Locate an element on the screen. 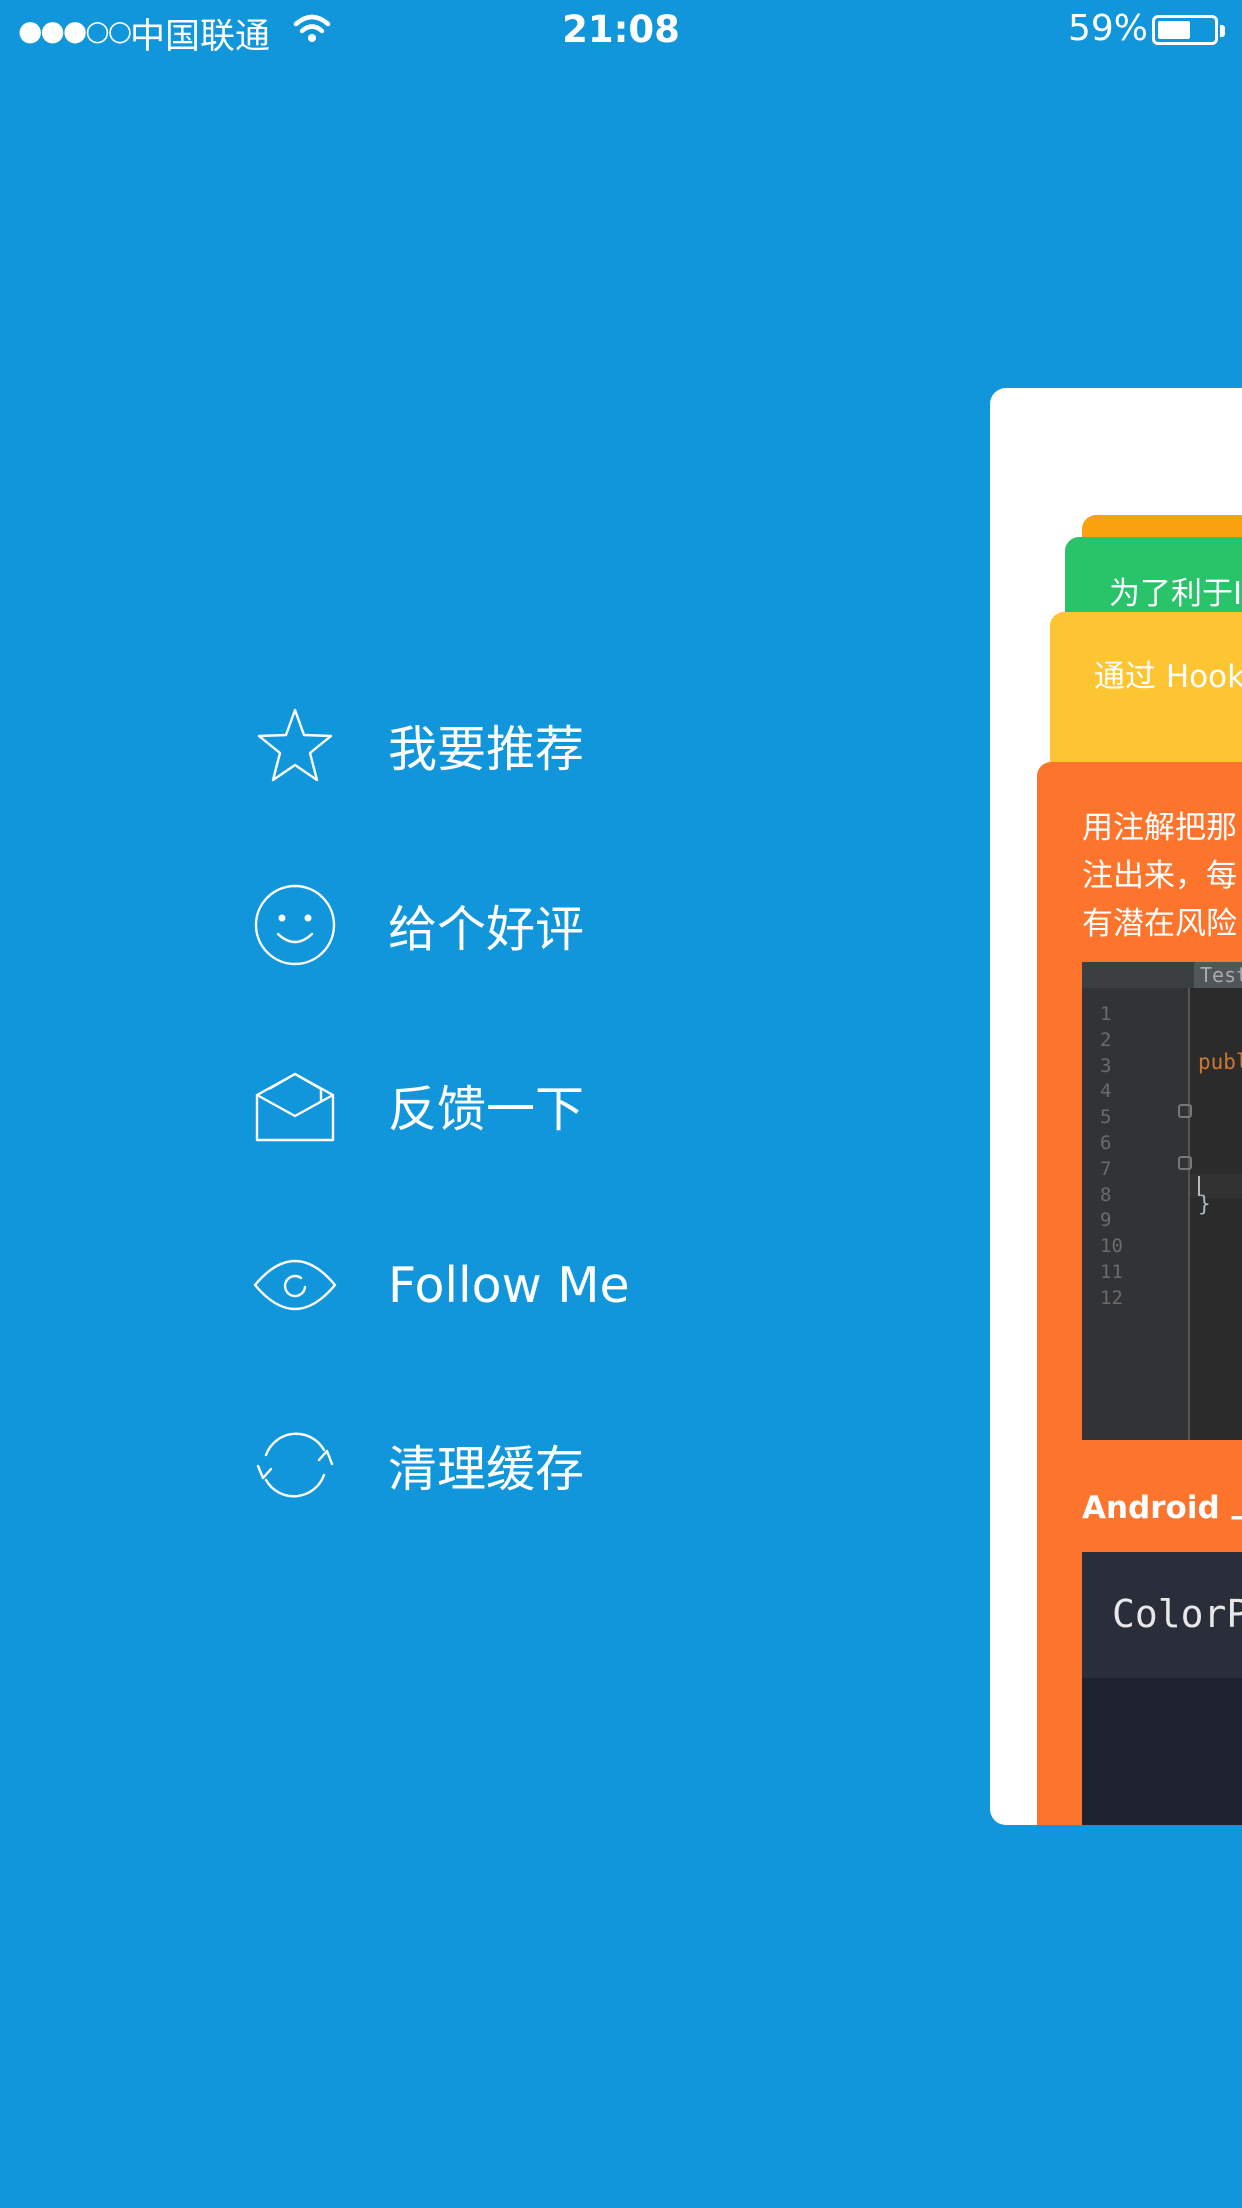 The height and width of the screenshot is (2208, 1242). menu-item-label: 反馈一下 is located at coordinates (486, 1109).